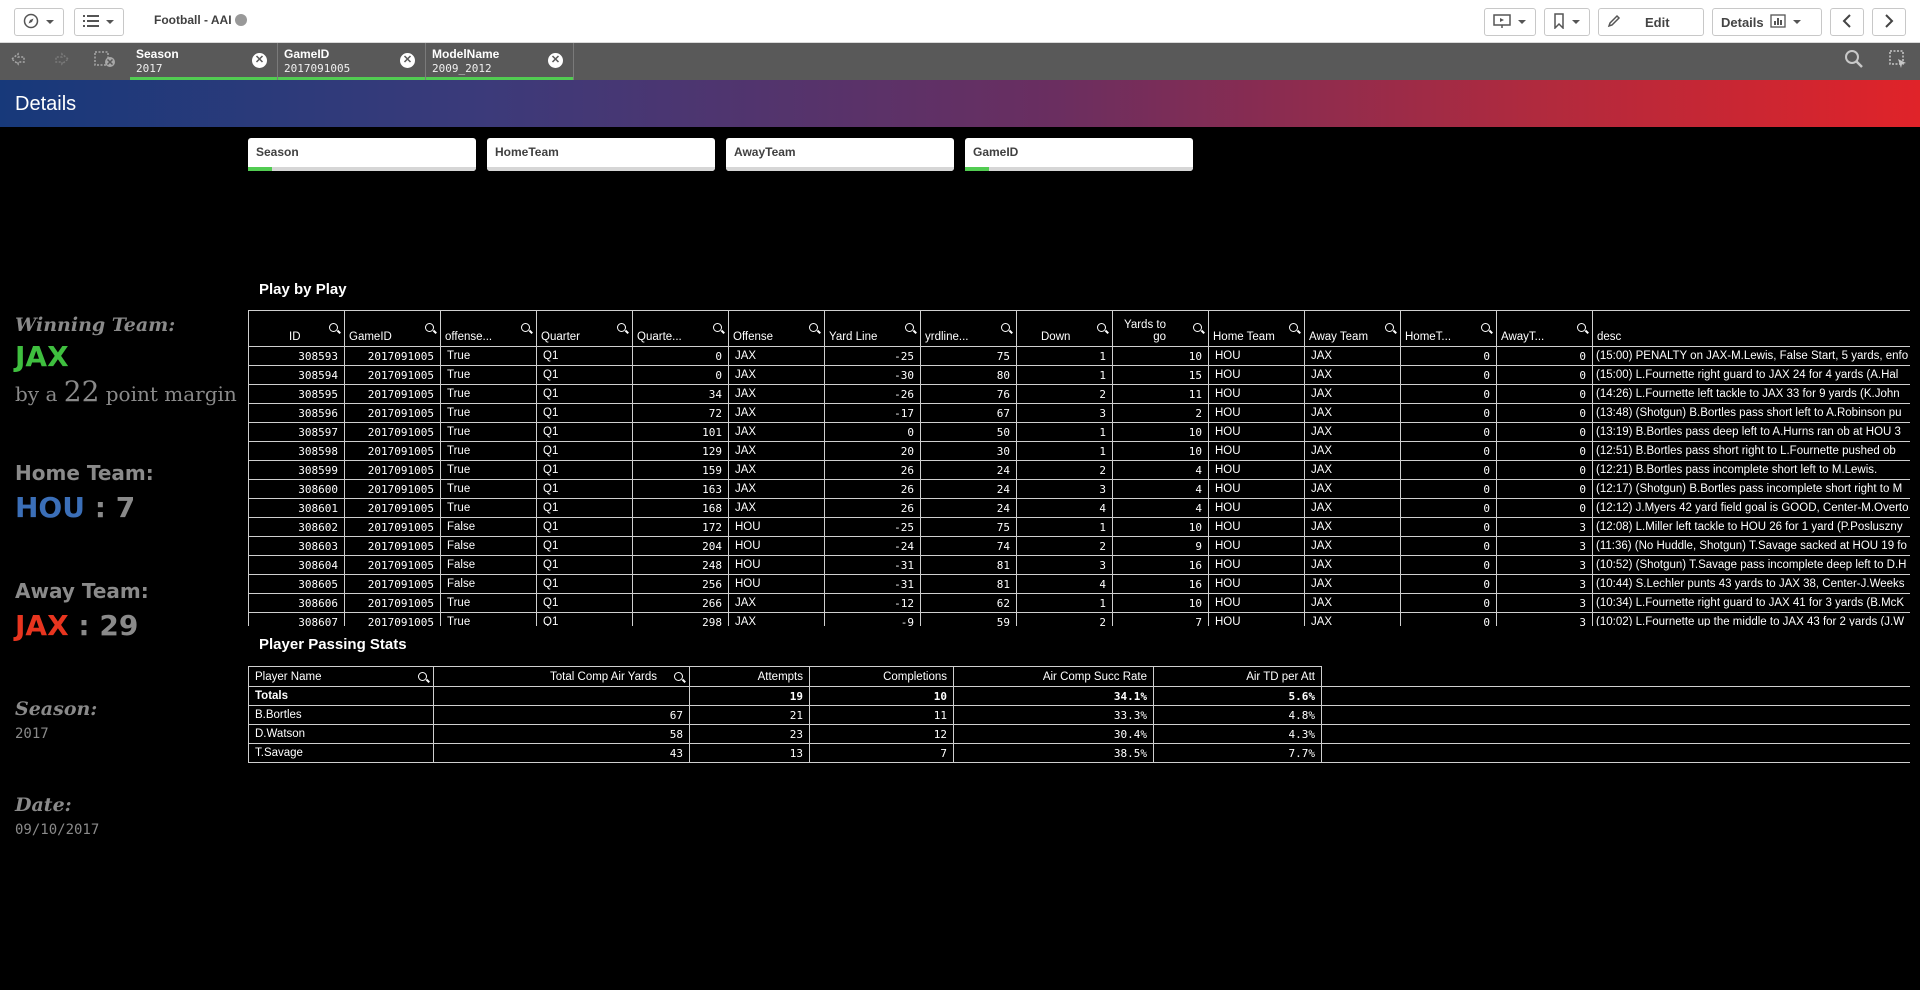 The image size is (1920, 990). I want to click on table-cell: 67, so click(561, 715).